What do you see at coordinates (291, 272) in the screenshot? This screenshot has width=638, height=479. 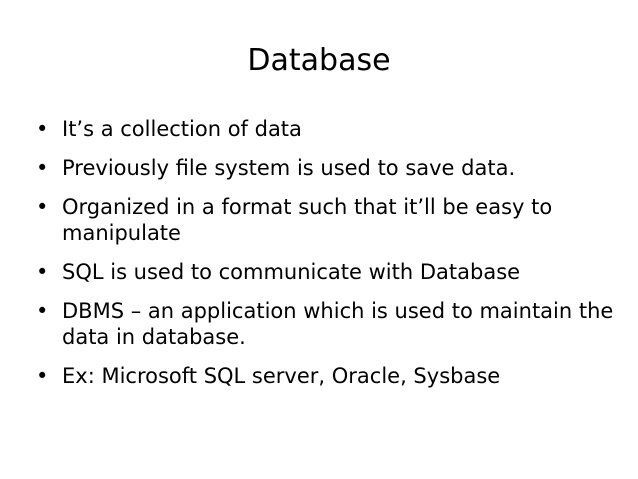 I see `bullet-text: SQL is used to communicate with Database` at bounding box center [291, 272].